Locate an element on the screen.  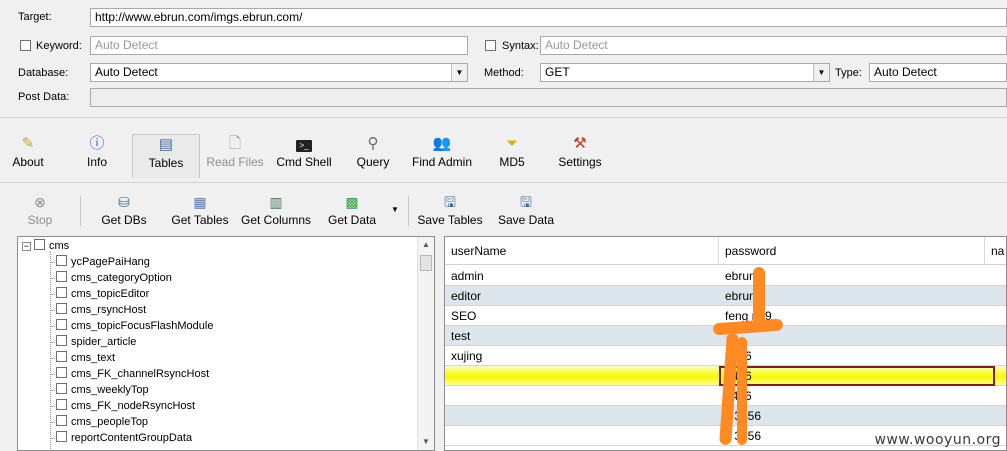
username-cell: editor is located at coordinates (582, 296).